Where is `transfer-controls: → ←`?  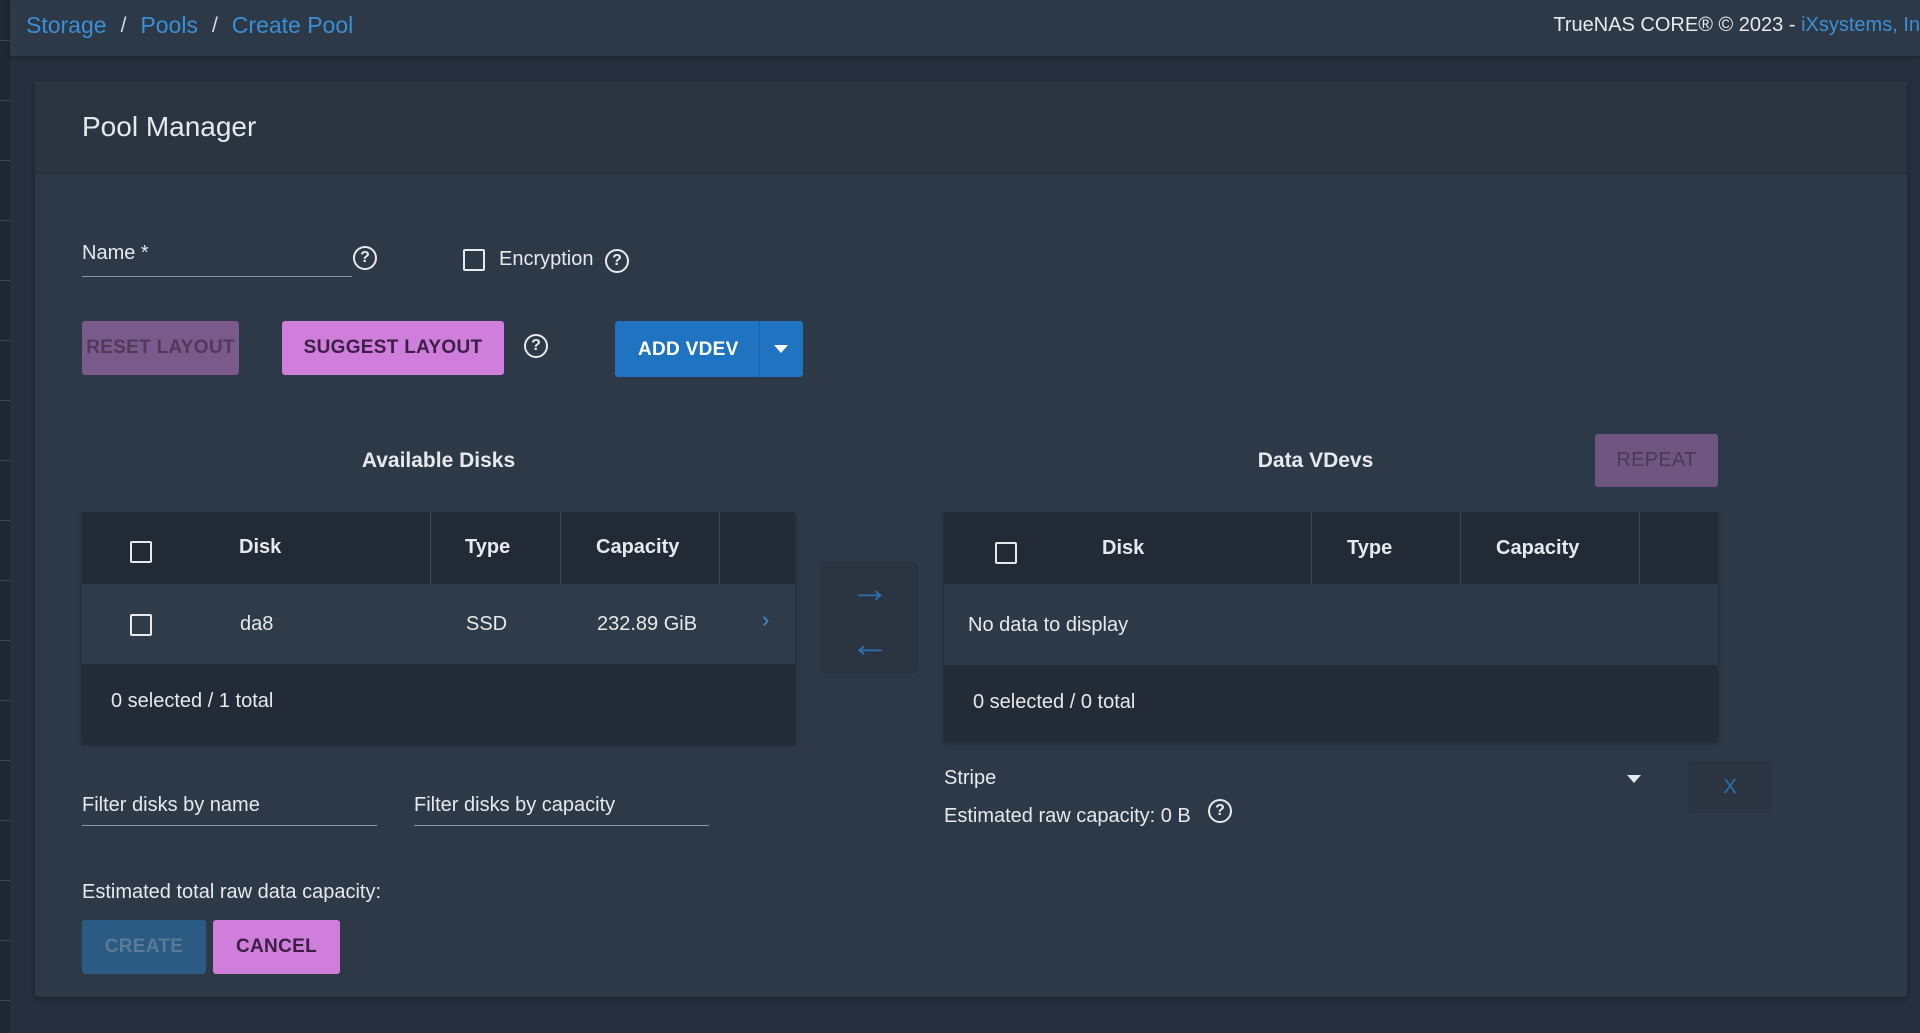 transfer-controls: → ← is located at coordinates (869, 618).